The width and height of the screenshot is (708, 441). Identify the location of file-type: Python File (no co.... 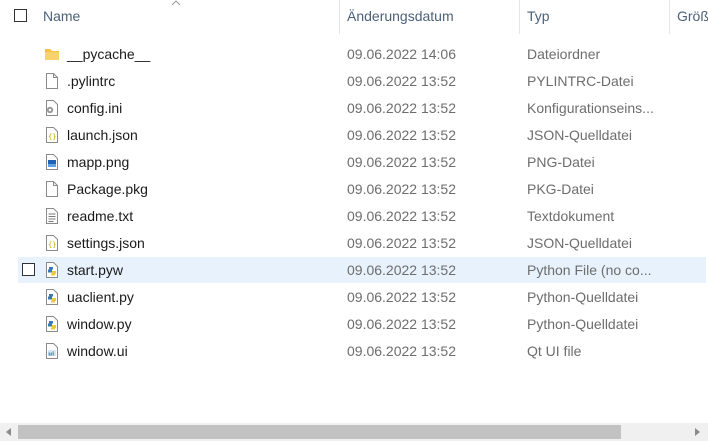
(589, 270).